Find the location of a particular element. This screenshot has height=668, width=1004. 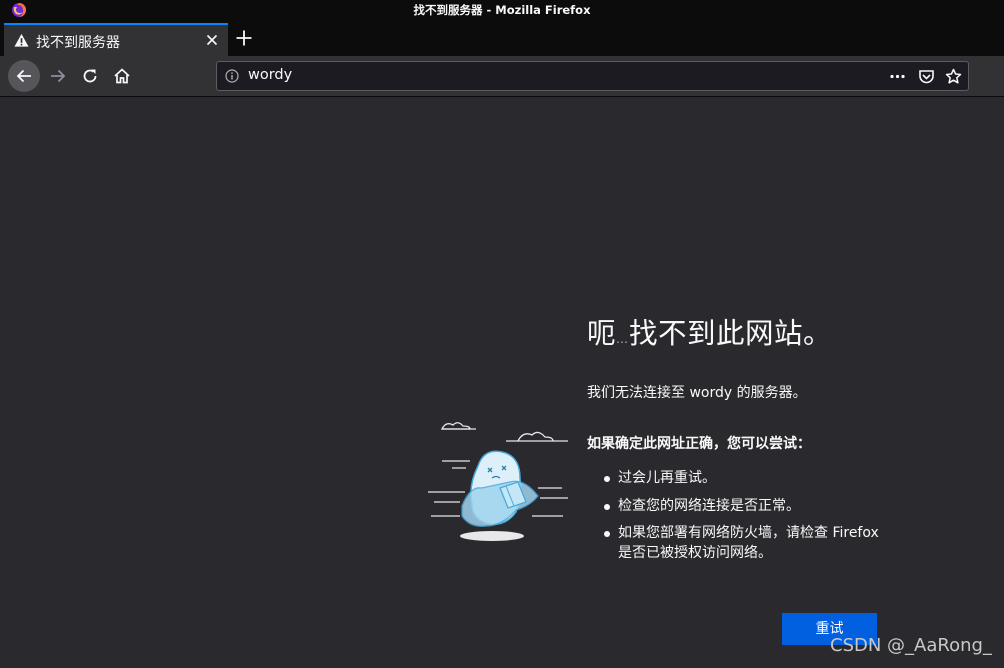

reload-button is located at coordinates (90, 76).